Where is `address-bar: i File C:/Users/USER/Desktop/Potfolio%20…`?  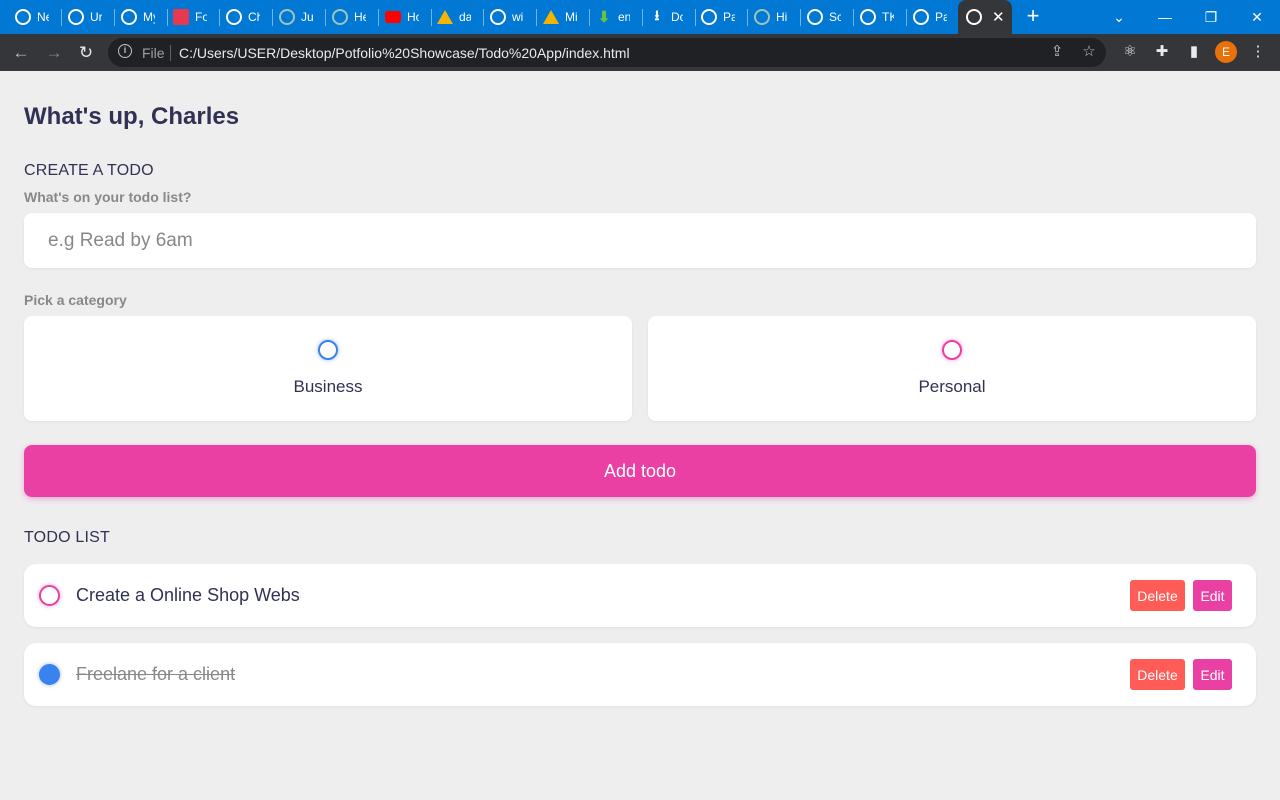
address-bar: i File C:/Users/USER/Desktop/Potfolio%20… is located at coordinates (607, 52).